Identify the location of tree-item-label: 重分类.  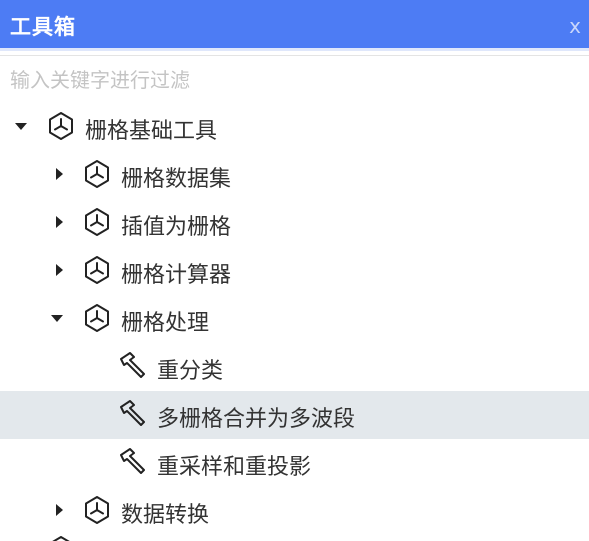
(190, 371).